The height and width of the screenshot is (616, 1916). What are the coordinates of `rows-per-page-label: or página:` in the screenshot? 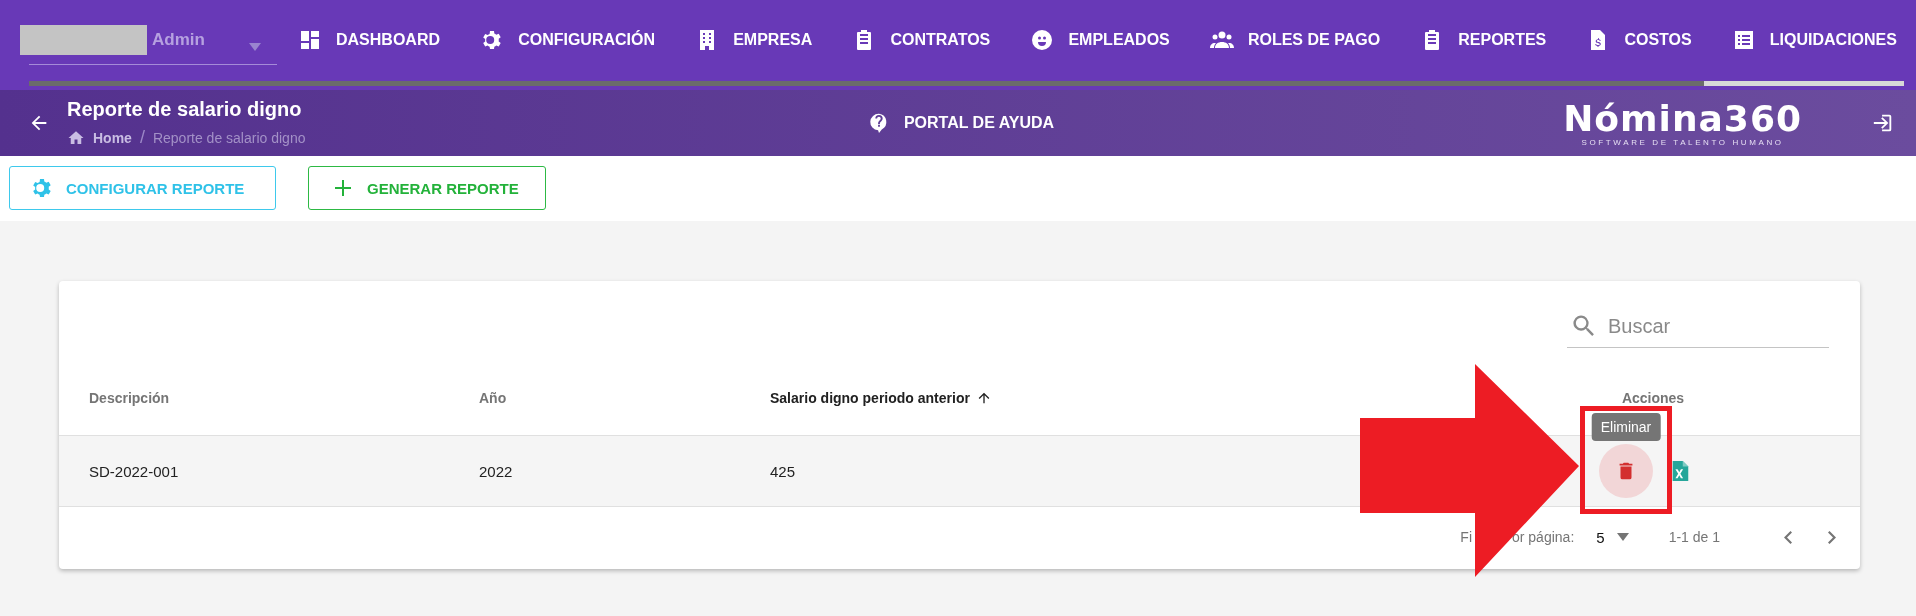 It's located at (1543, 537).